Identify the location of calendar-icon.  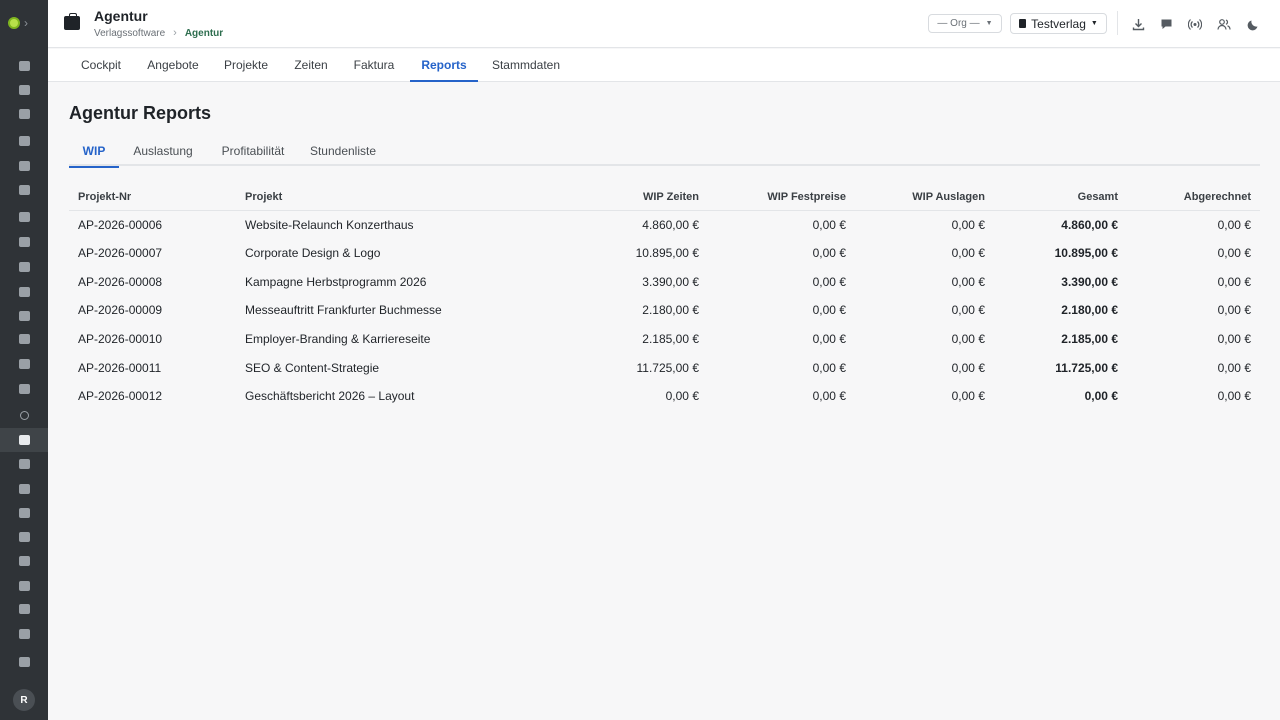
(24, 90).